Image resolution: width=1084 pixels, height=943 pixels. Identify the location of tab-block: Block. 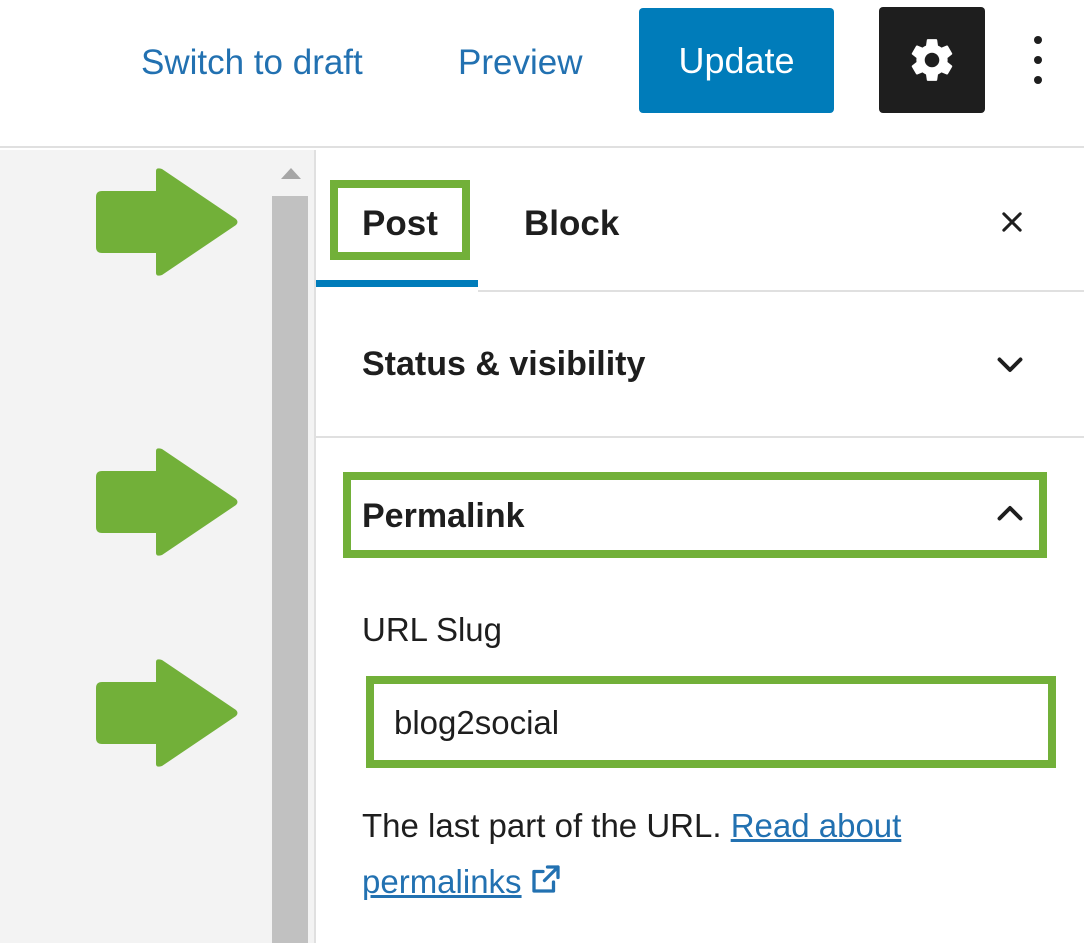
(571, 224).